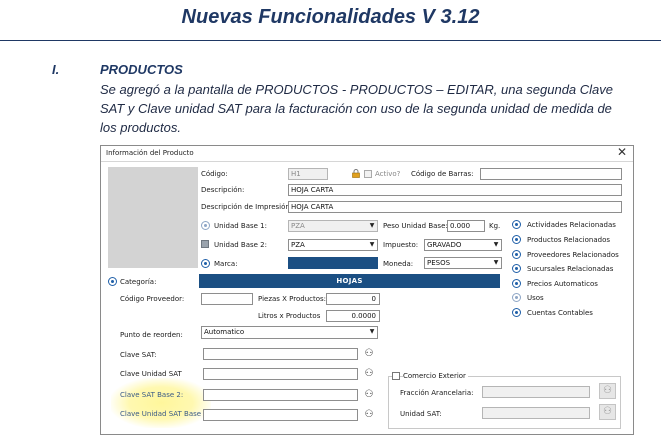  Describe the element at coordinates (439, 263) in the screenshot. I see `moneda-value: PESOS` at that location.